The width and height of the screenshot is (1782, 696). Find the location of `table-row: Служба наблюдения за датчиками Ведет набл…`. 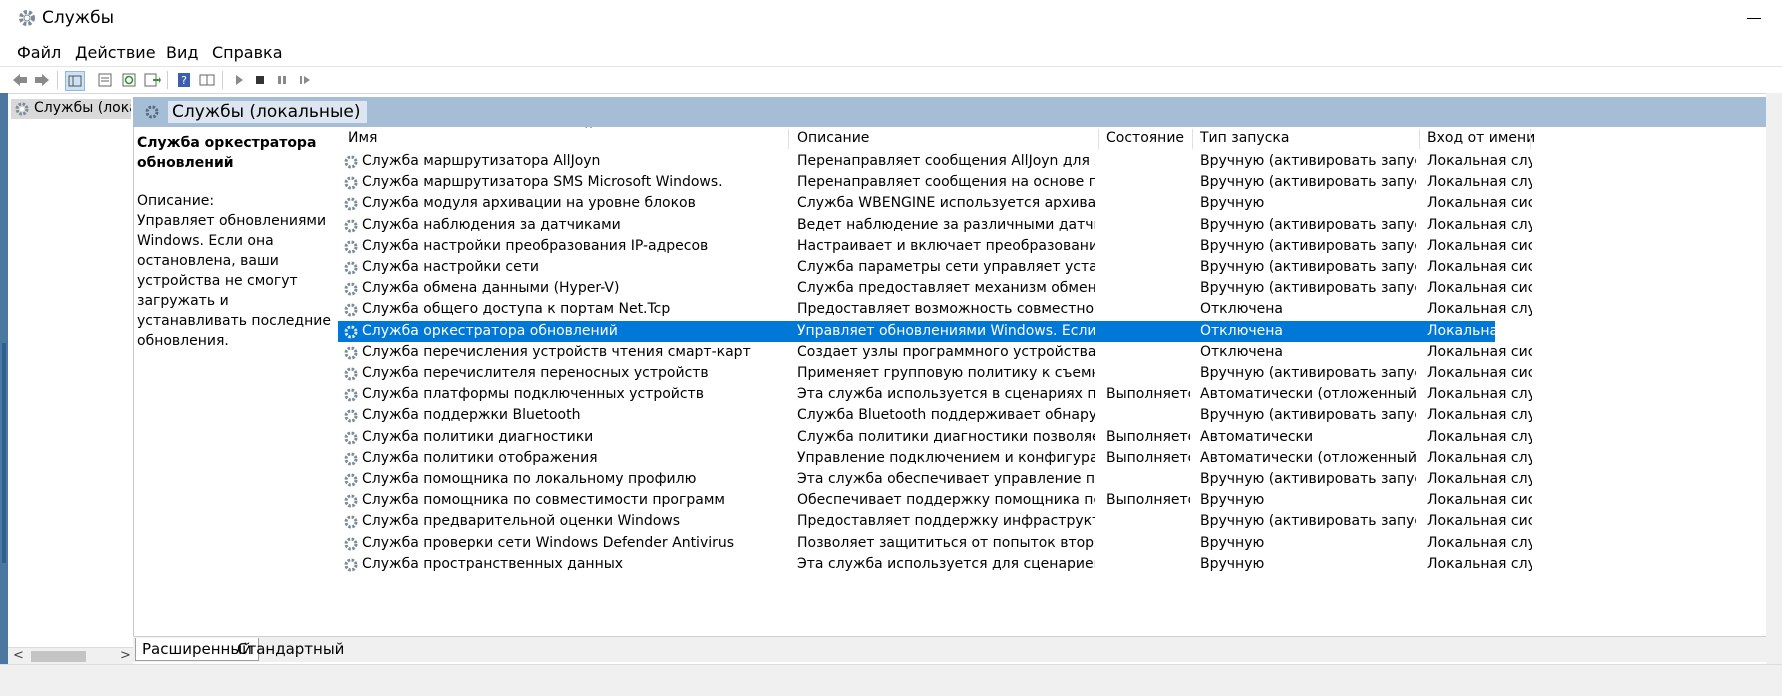

table-row: Служба наблюдения за датчиками Ведет набл… is located at coordinates (1060, 225).